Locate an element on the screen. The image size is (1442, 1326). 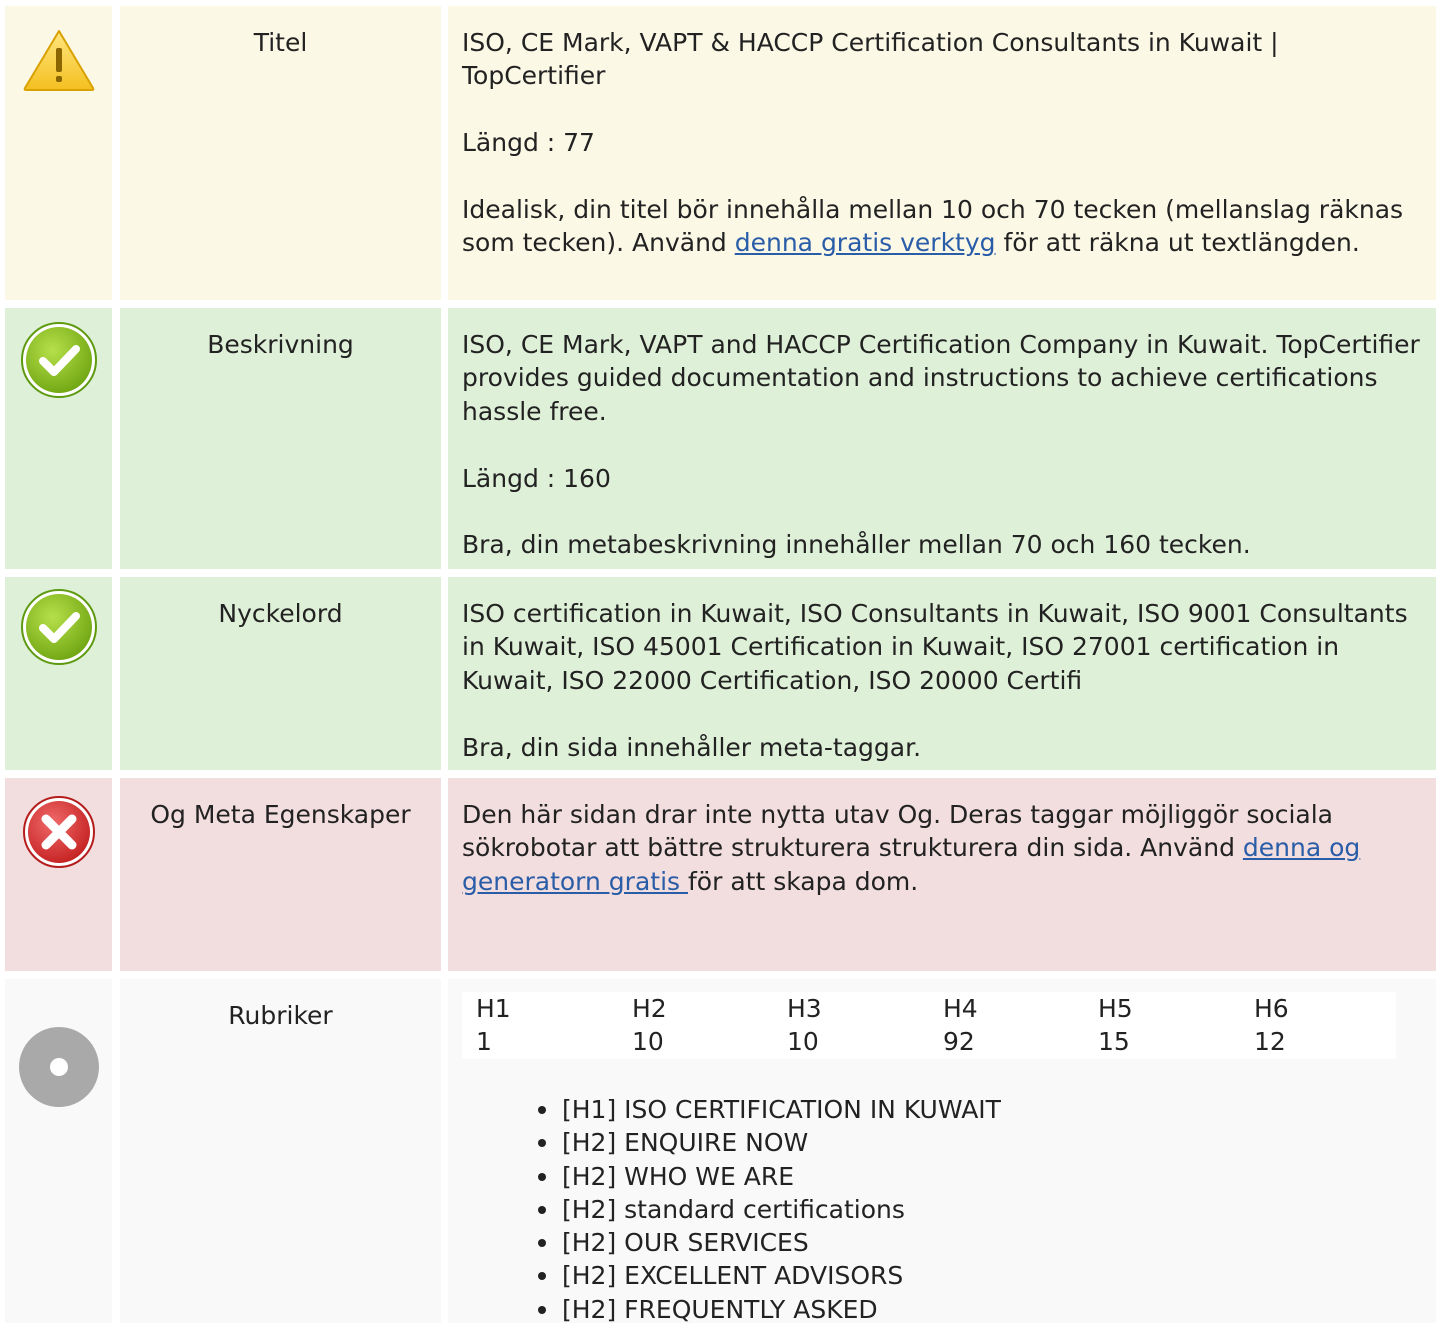
description-status-cell is located at coordinates (58, 438).